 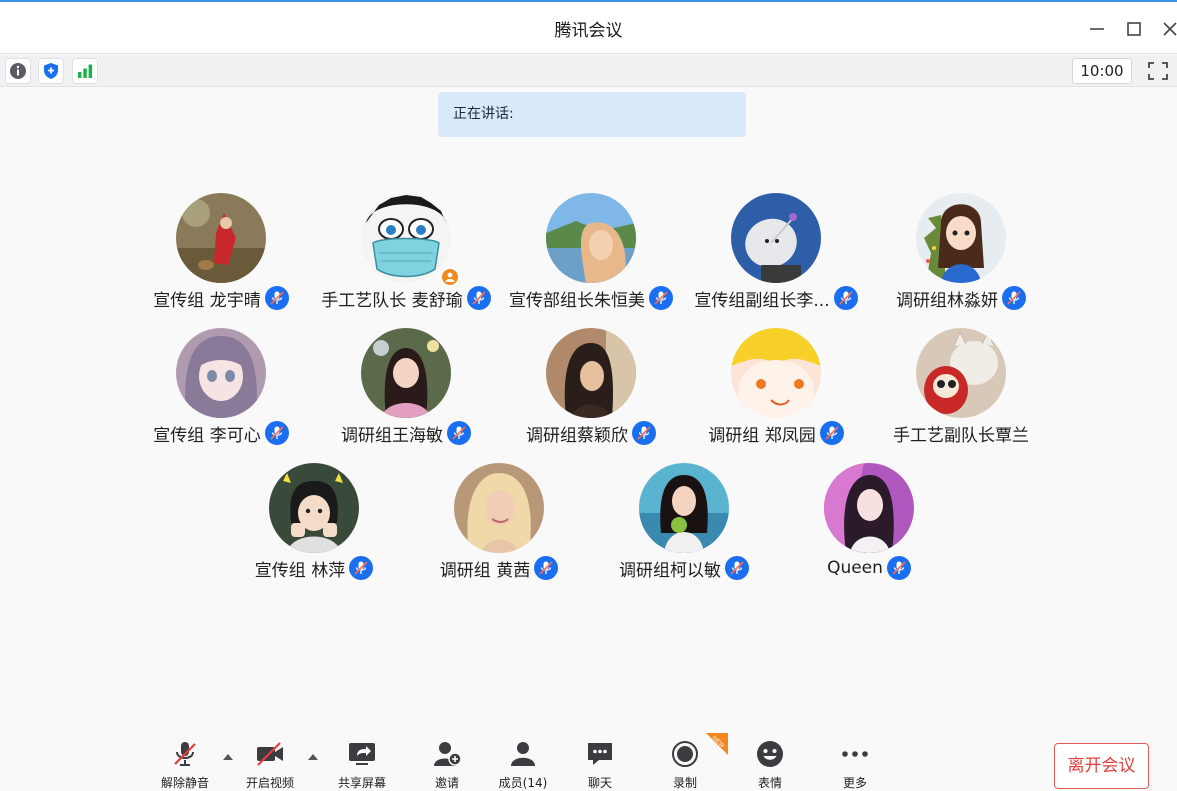 I want to click on info-icon, so click(x=18, y=71).